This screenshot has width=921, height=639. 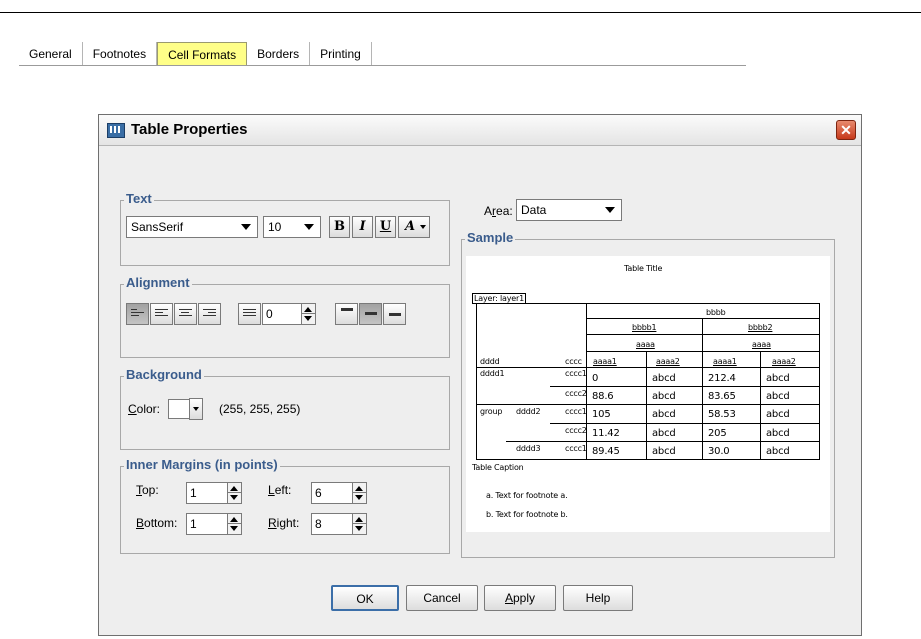 What do you see at coordinates (606, 451) in the screenshot?
I see `preview-cell: 89.45` at bounding box center [606, 451].